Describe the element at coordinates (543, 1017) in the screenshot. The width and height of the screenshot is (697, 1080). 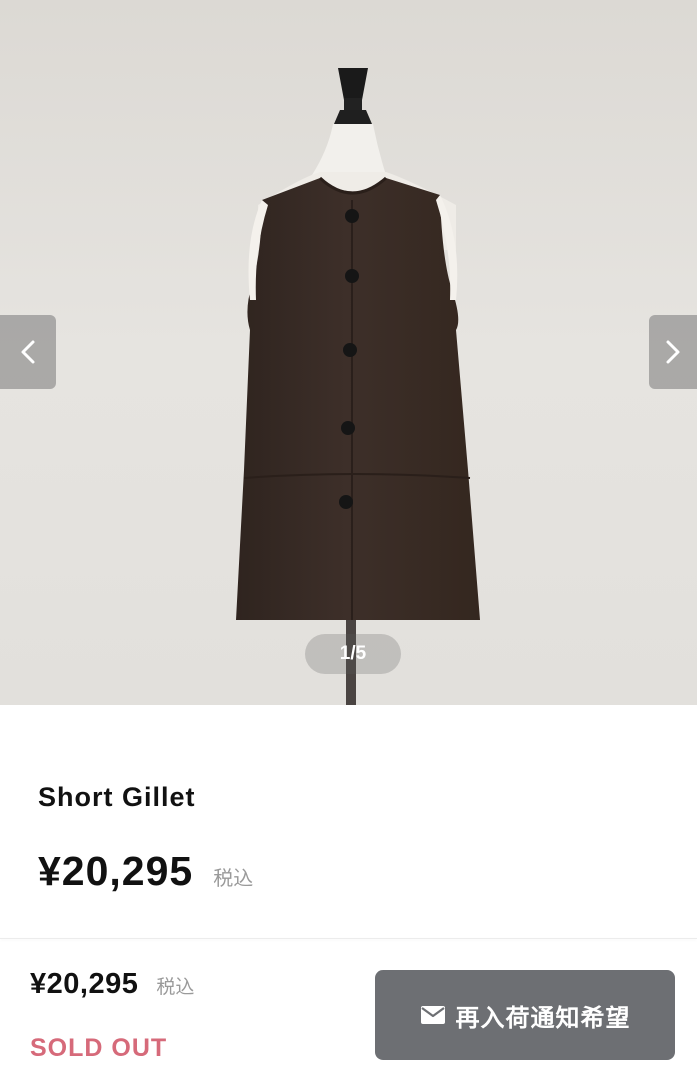
I see `restock-button-label: 再入荷通知希望` at that location.